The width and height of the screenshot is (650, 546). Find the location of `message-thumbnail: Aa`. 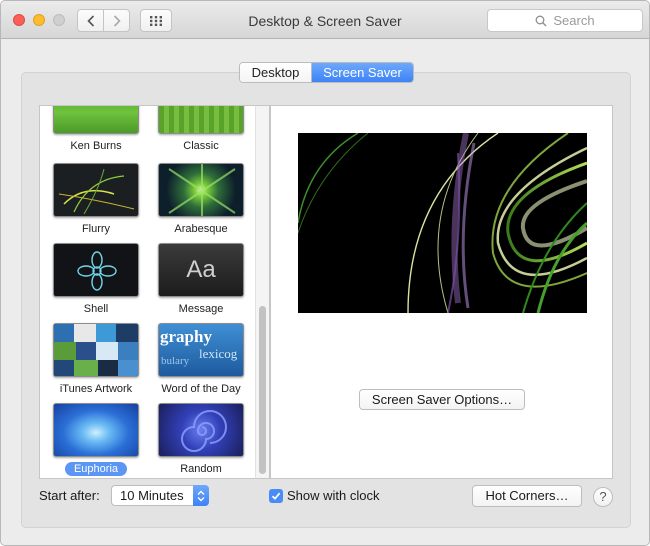

message-thumbnail: Aa is located at coordinates (201, 270).